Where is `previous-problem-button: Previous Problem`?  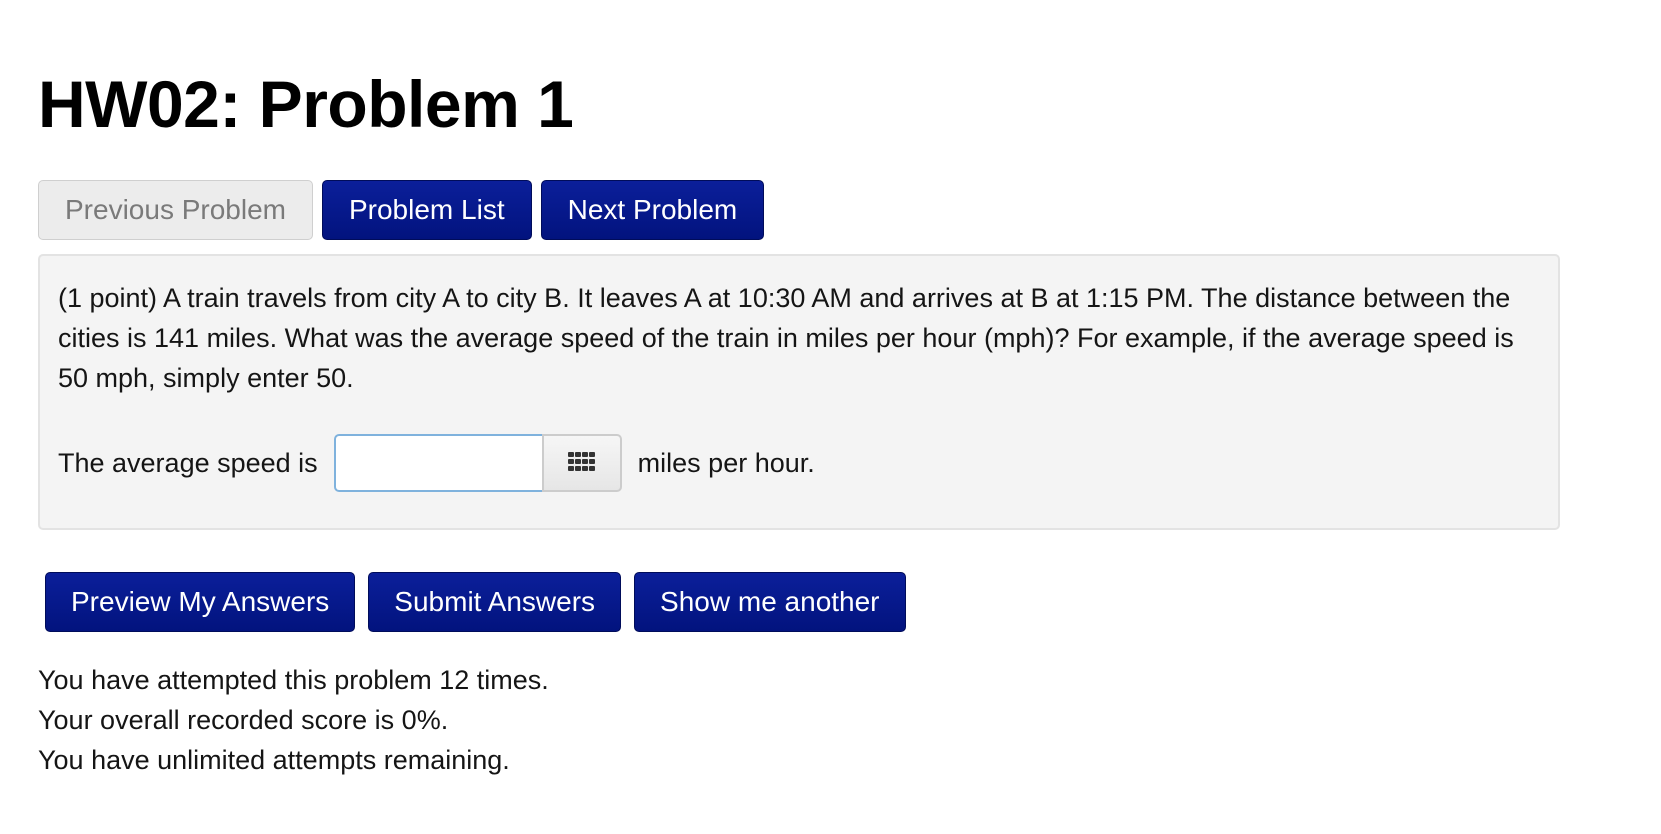 previous-problem-button: Previous Problem is located at coordinates (175, 210).